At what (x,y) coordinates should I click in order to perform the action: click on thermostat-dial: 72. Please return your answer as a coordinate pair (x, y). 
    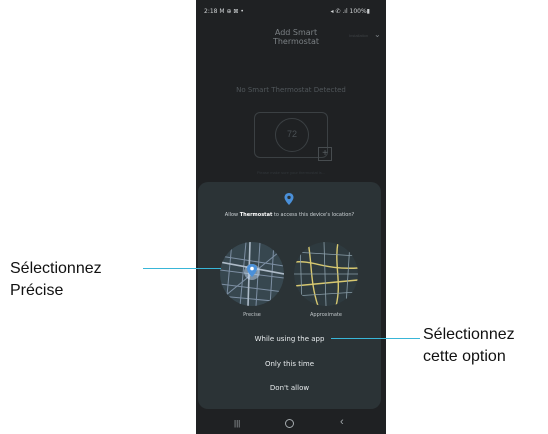
    Looking at the image, I should click on (292, 135).